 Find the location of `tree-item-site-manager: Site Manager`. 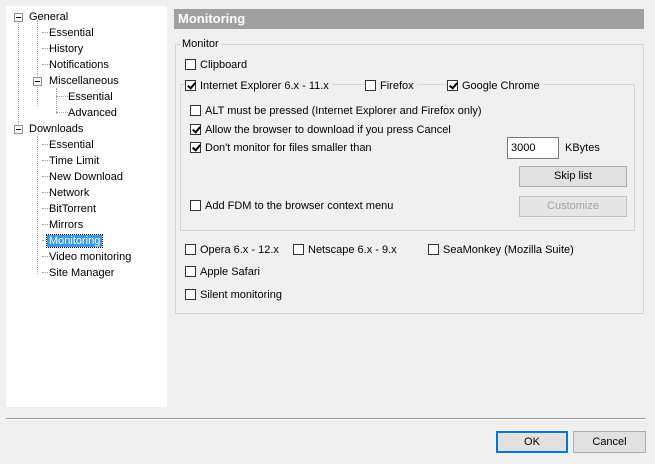

tree-item-site-manager: Site Manager is located at coordinates (81, 273).